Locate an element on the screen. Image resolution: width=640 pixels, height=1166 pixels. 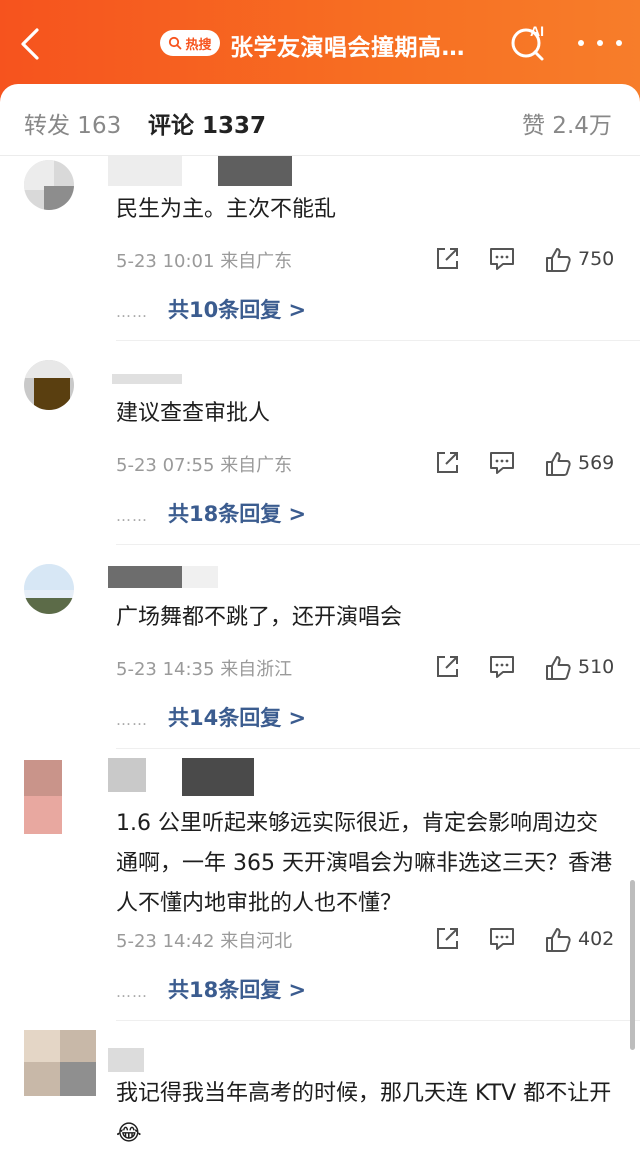
comment-meta: 5-23 10:01 来自广东 is located at coordinates (204, 260).